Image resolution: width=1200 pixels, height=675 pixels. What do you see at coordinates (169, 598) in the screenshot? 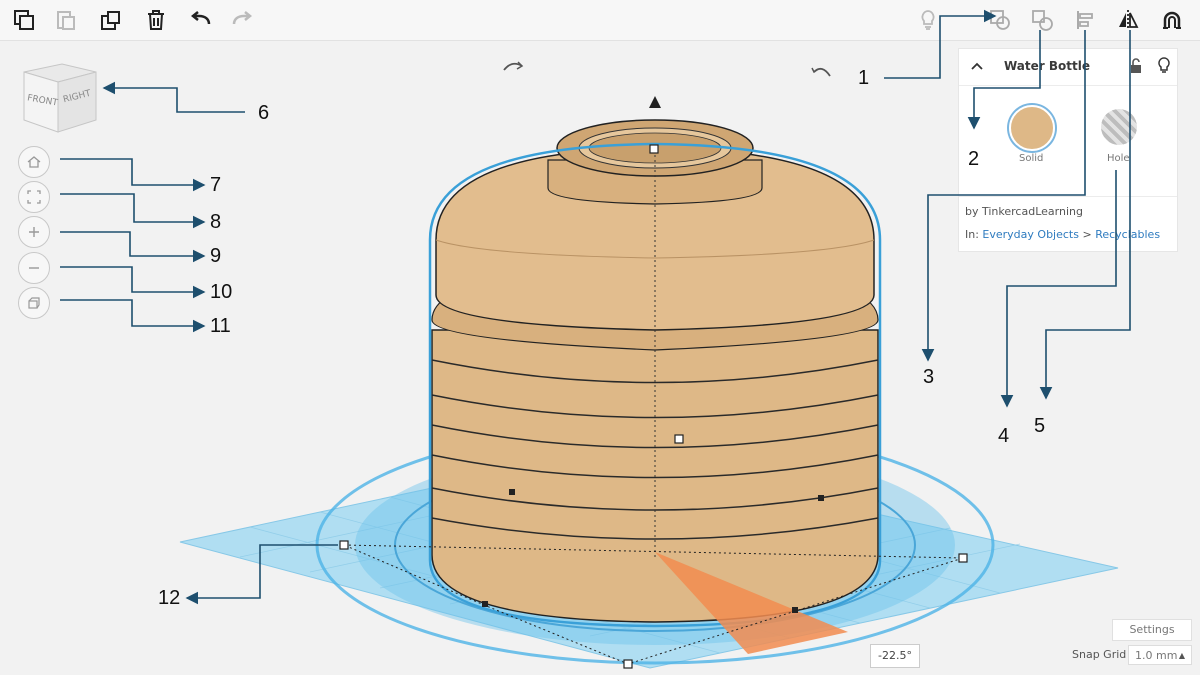
I see `callout-12: 12` at bounding box center [169, 598].